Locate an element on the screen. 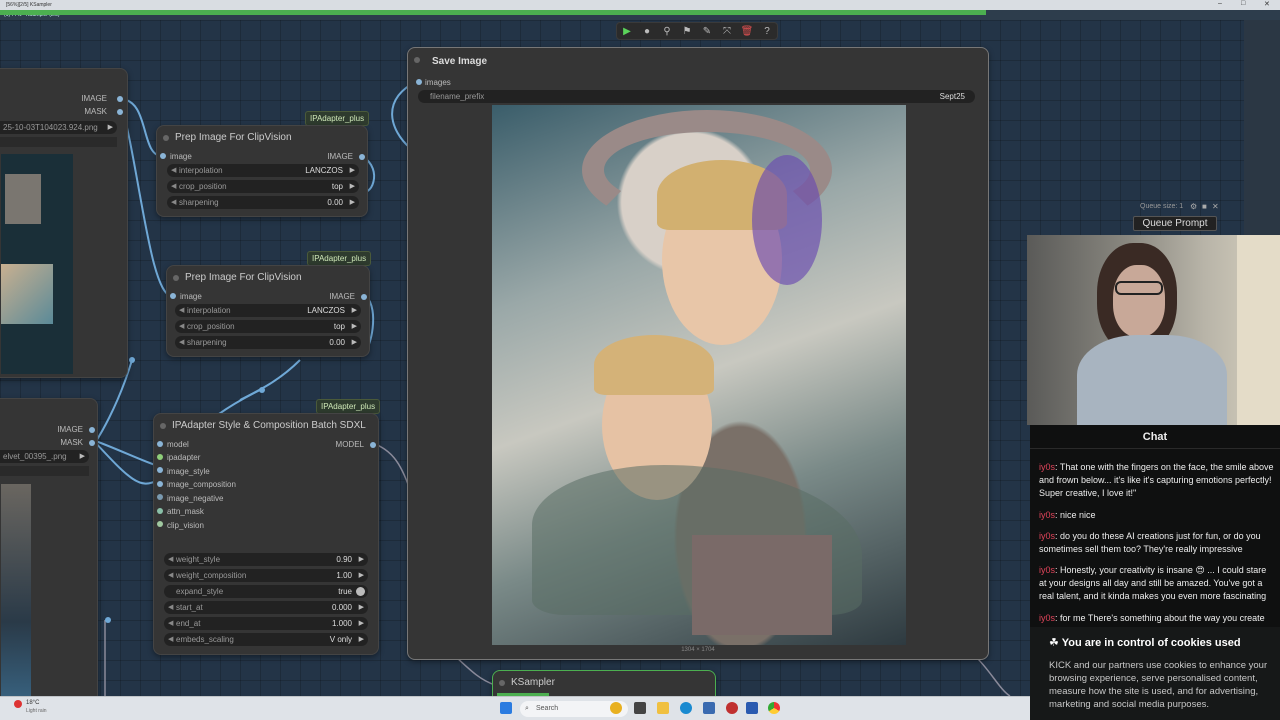 This screenshot has height=720, width=1280. widgets-icon is located at coordinates (616, 708).